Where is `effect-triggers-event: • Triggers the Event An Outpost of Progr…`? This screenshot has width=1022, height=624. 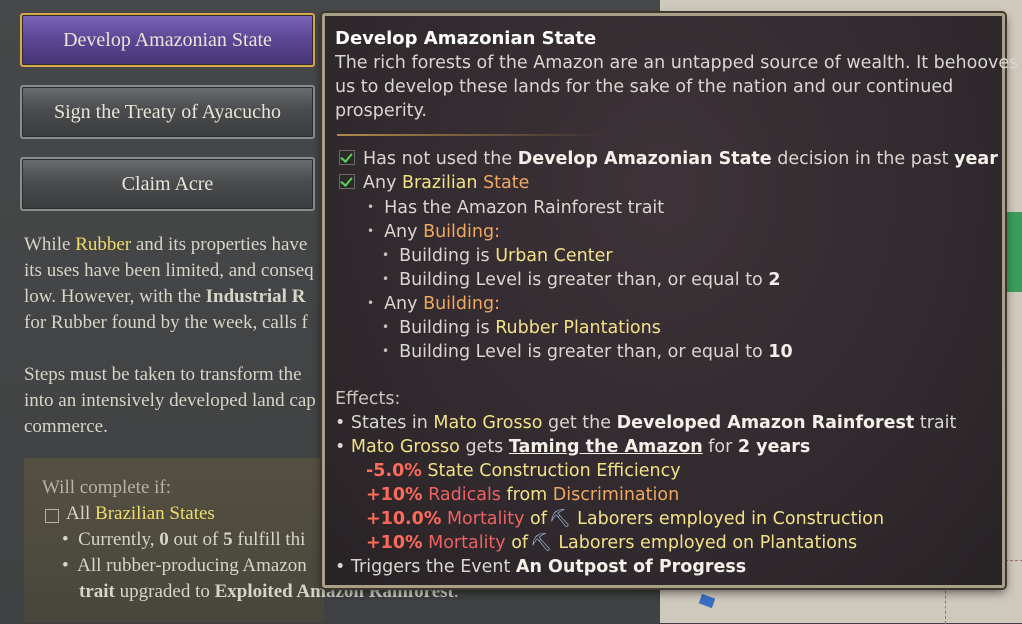
effect-triggers-event: • Triggers the Event An Outpost of Progr… is located at coordinates (541, 567).